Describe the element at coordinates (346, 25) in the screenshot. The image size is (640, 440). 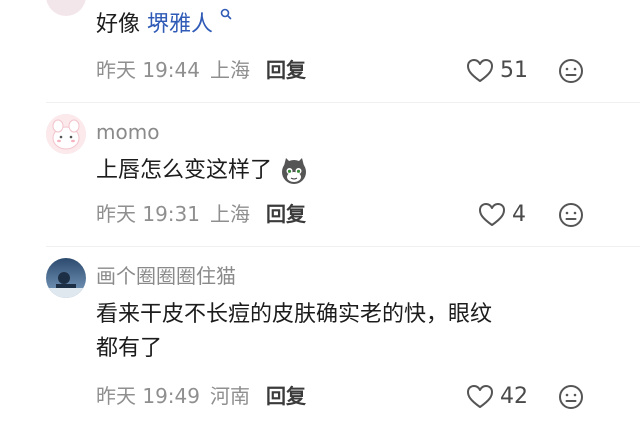
I see `comment-text: 好像 堺雅人` at that location.